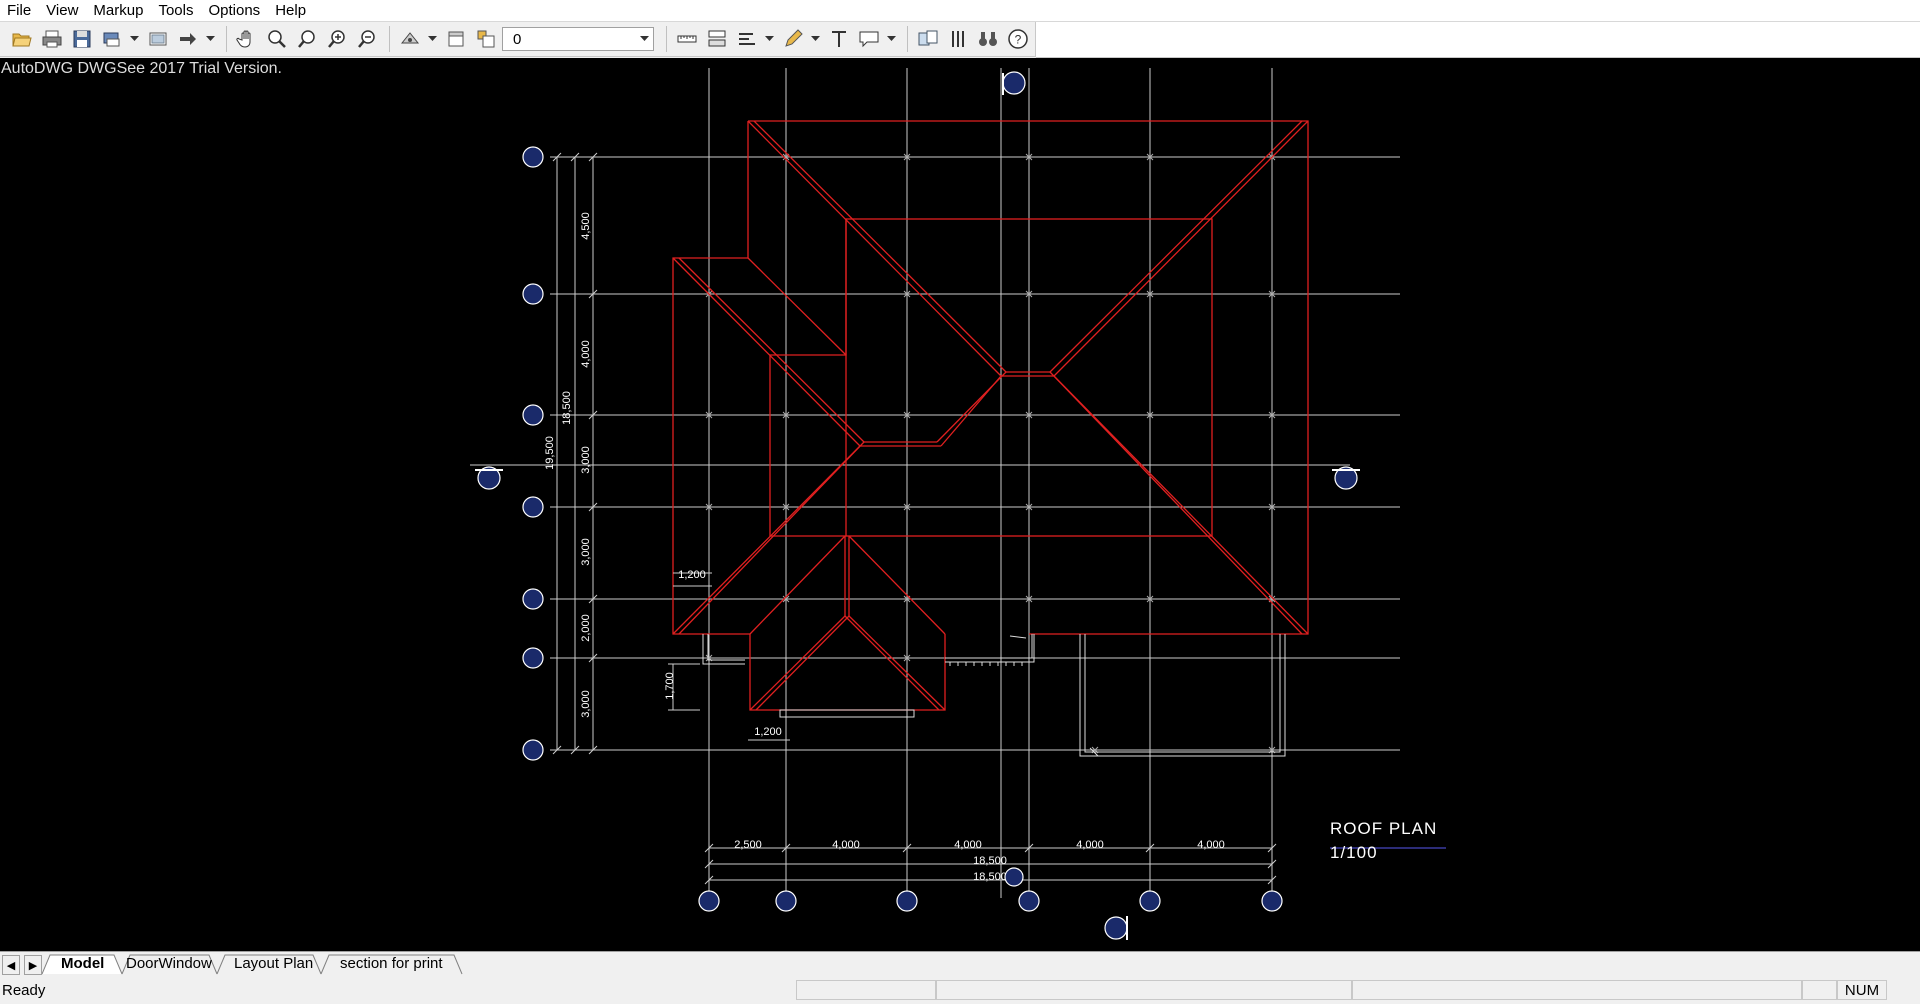 This screenshot has height=1004, width=1920. What do you see at coordinates (747, 39) in the screenshot?
I see `measure-area-icon` at bounding box center [747, 39].